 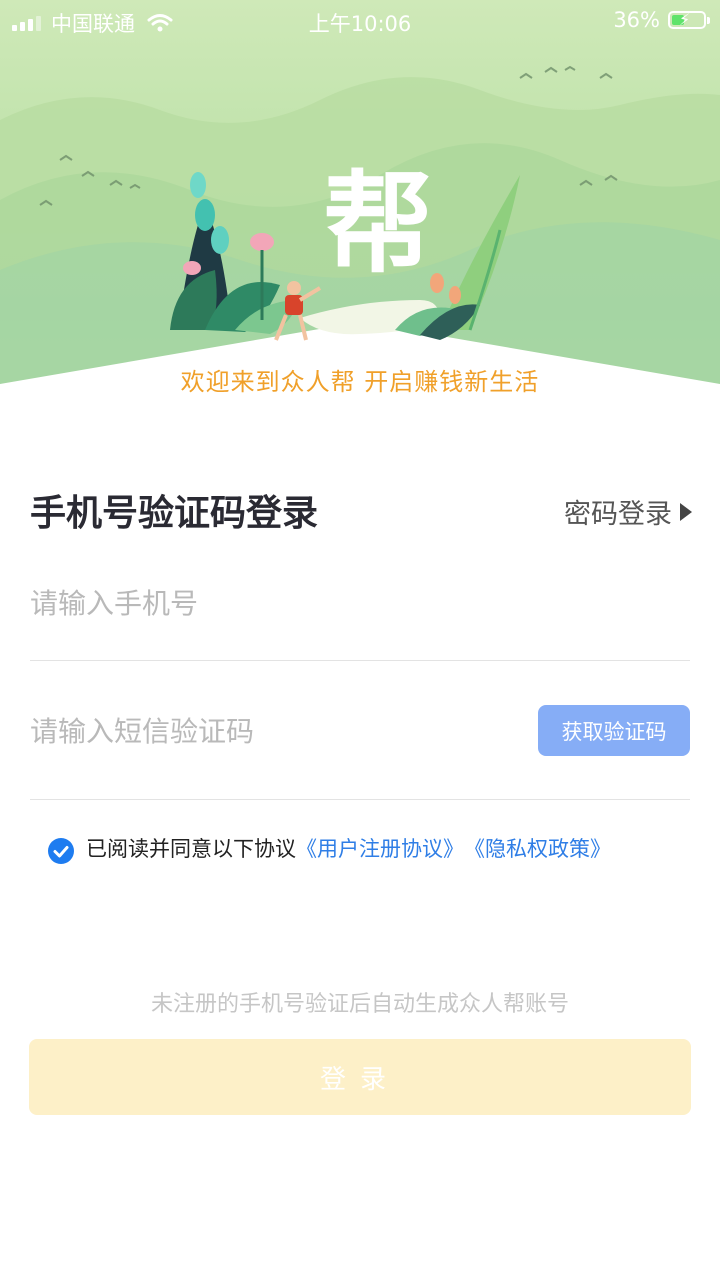 I want to click on sms-code-input, so click(x=270, y=731).